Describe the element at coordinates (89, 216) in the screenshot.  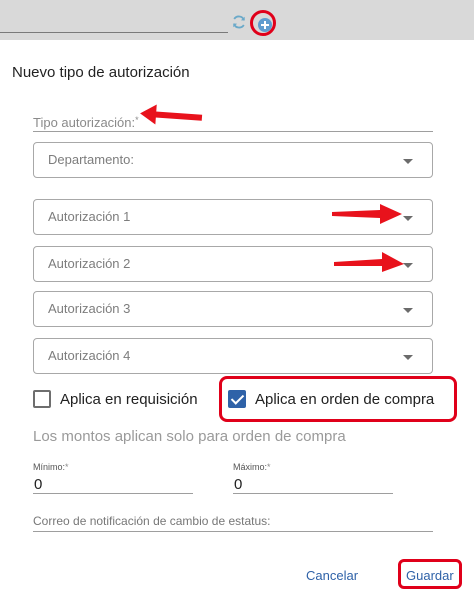
I see `autorizacion-1-label: Autorización 1` at that location.